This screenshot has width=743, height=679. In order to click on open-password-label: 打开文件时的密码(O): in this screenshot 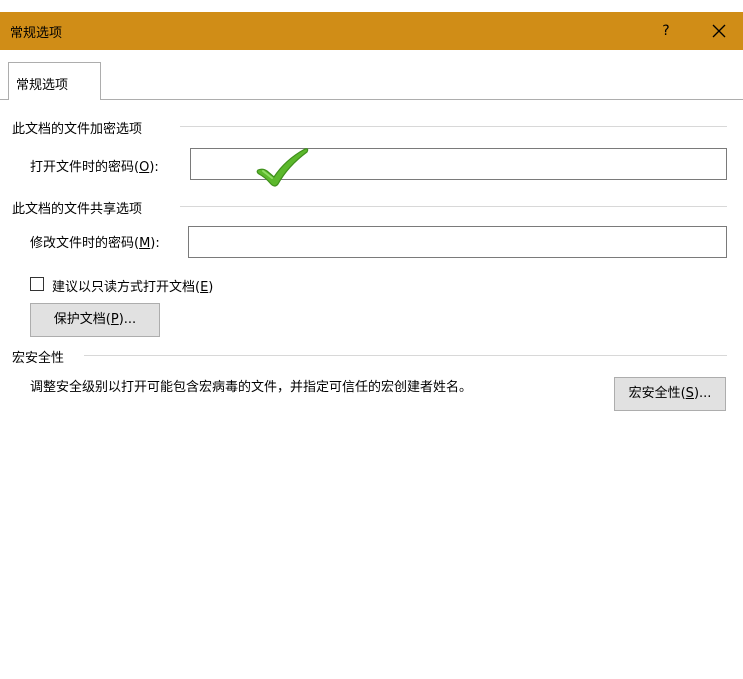, I will do `click(94, 167)`.